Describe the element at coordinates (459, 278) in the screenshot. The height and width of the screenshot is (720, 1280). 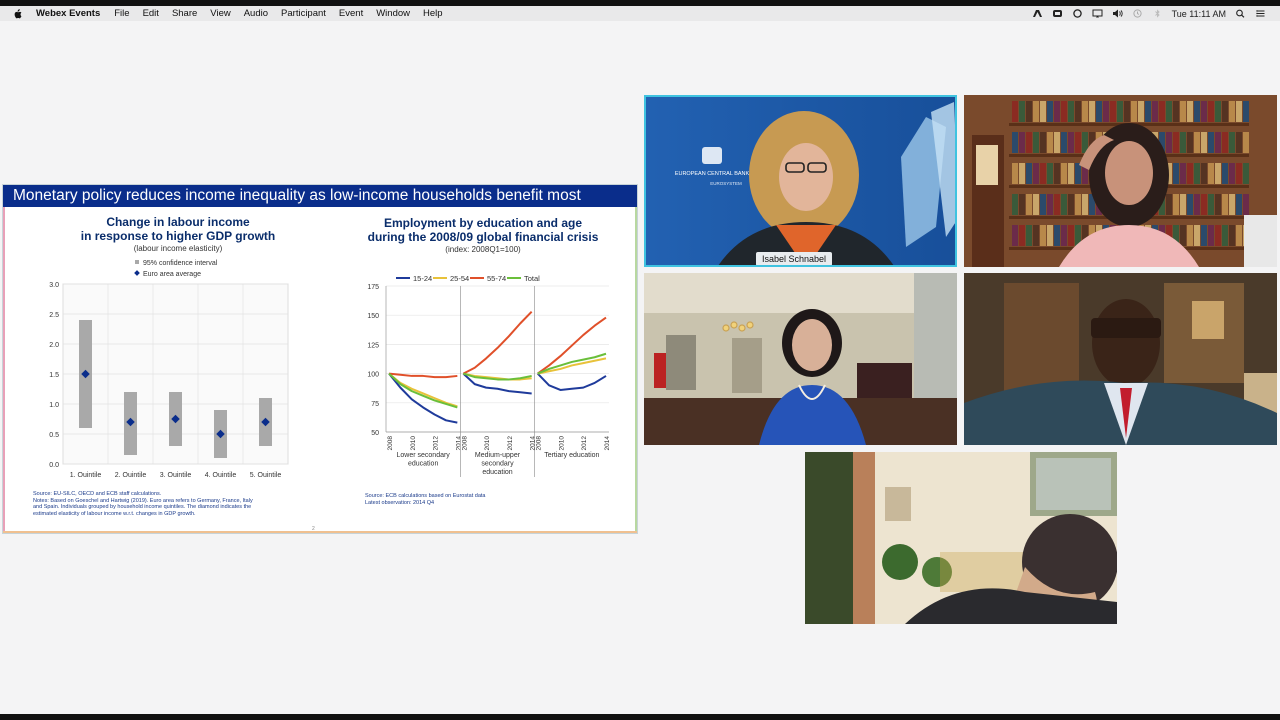
I see `legend-label: 25-54` at that location.